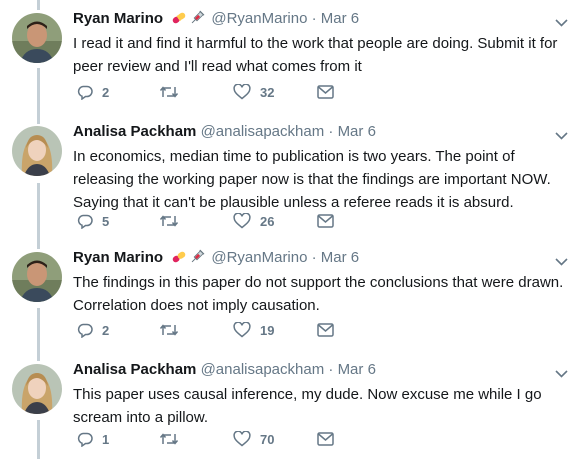  I want to click on like-button: 70, so click(253, 439).